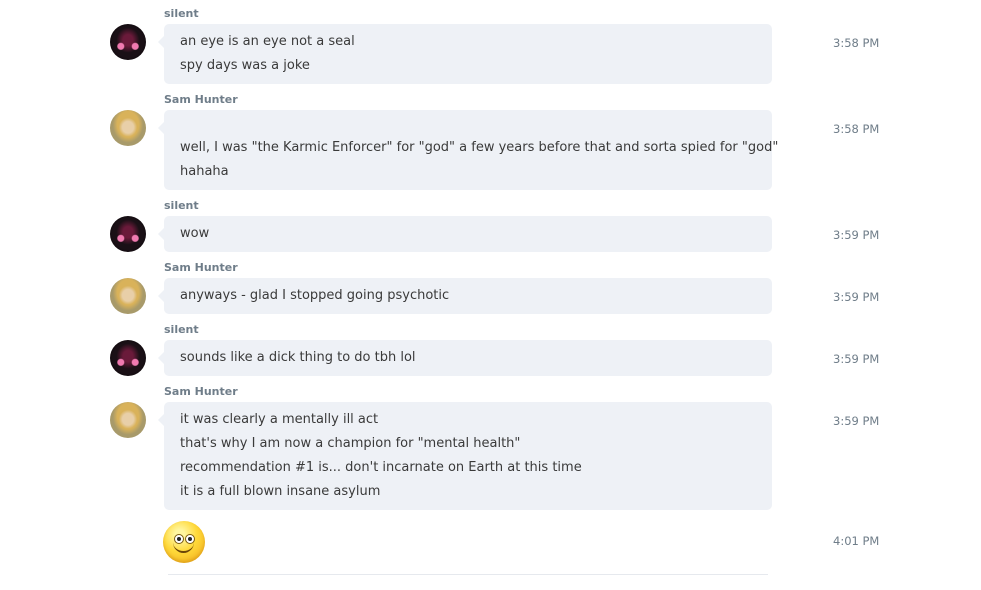 This screenshot has height=590, width=981. What do you see at coordinates (465, 234) in the screenshot?
I see `message-bubble: wow` at bounding box center [465, 234].